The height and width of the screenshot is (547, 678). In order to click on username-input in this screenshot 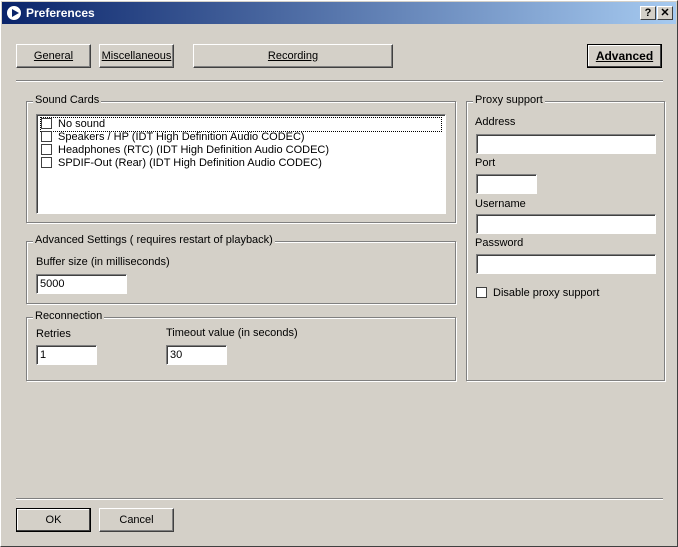, I will do `click(566, 224)`.